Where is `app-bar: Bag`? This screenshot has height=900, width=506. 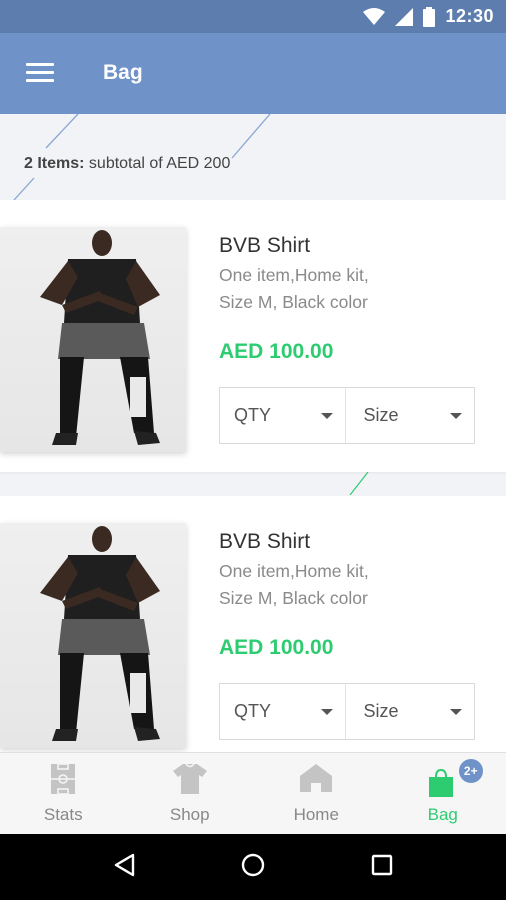
app-bar: Bag is located at coordinates (253, 73).